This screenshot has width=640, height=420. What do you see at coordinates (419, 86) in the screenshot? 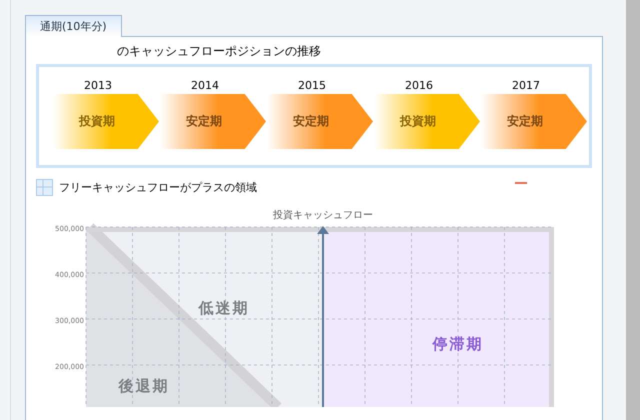
I see `year-label: 2016` at bounding box center [419, 86].